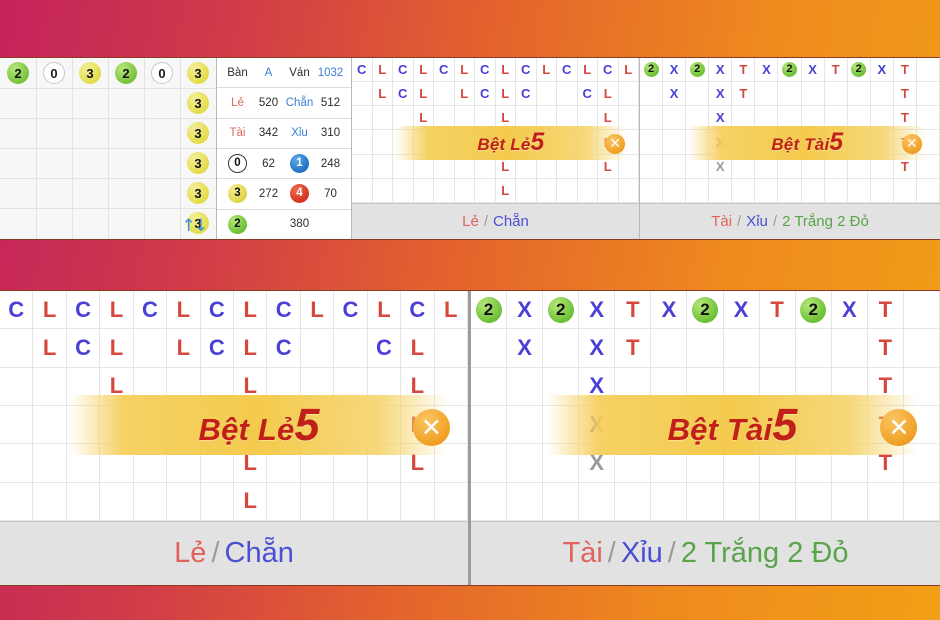  Describe the element at coordinates (195, 226) in the screenshot. I see `sort-up-down-arrows-icon: ↑↓` at that location.